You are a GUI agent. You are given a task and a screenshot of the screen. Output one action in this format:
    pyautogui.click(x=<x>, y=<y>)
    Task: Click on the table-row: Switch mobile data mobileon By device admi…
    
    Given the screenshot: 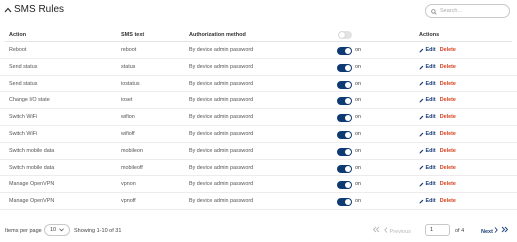 What is the action you would take?
    pyautogui.click(x=258, y=151)
    